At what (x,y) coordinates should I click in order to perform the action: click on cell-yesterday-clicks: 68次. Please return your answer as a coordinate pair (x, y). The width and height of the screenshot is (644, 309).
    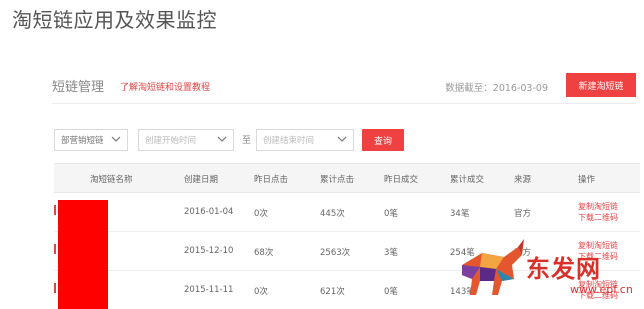
    Looking at the image, I should click on (264, 253).